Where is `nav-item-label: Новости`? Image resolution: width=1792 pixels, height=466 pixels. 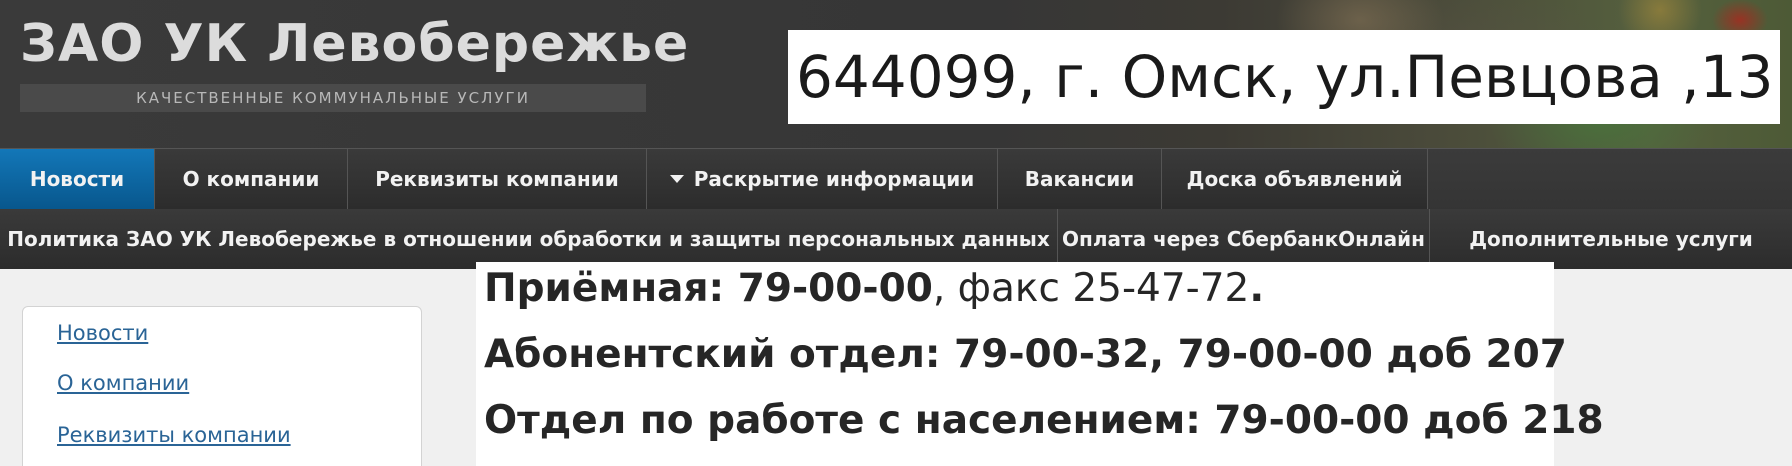
nav-item-label: Новости is located at coordinates (77, 179).